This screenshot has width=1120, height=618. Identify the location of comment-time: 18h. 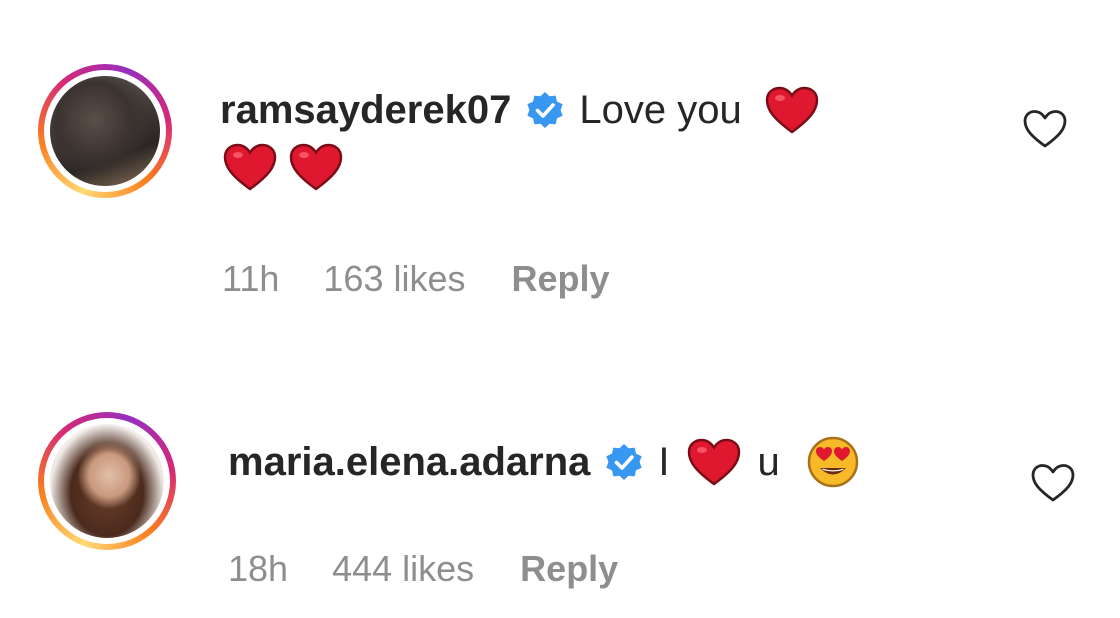
(258, 569).